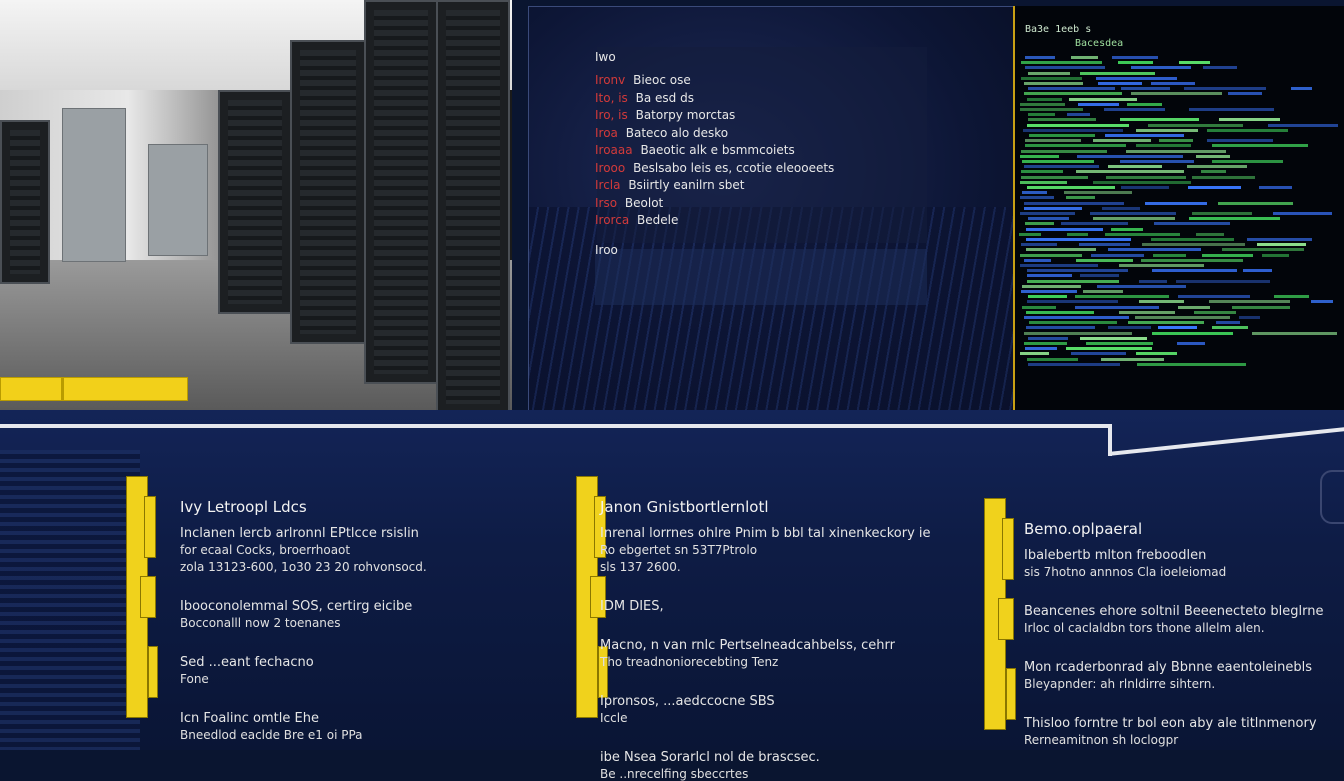  What do you see at coordinates (606, 250) in the screenshot?
I see `overview-footer: Iroo` at bounding box center [606, 250].